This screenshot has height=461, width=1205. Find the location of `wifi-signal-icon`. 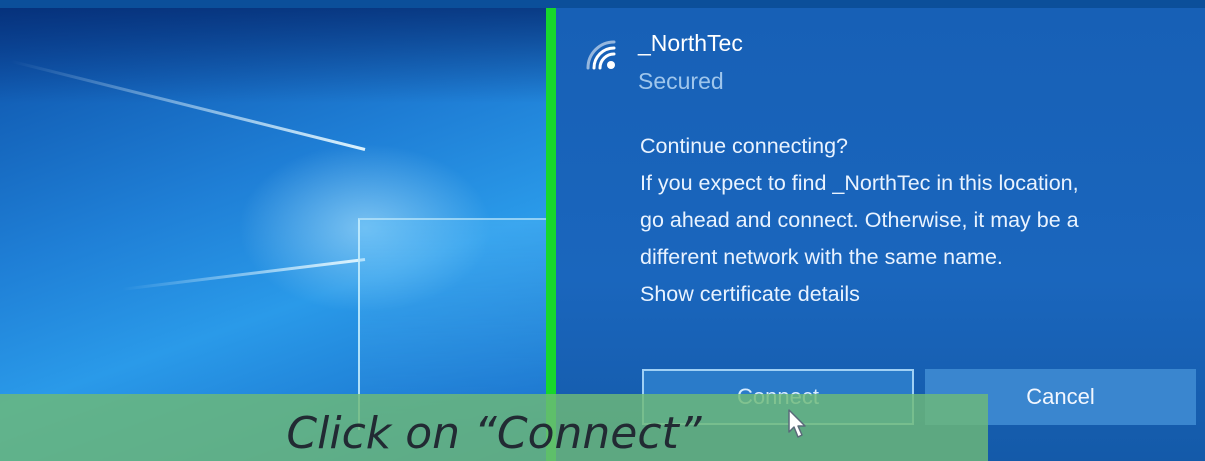

wifi-signal-icon is located at coordinates (601, 55).